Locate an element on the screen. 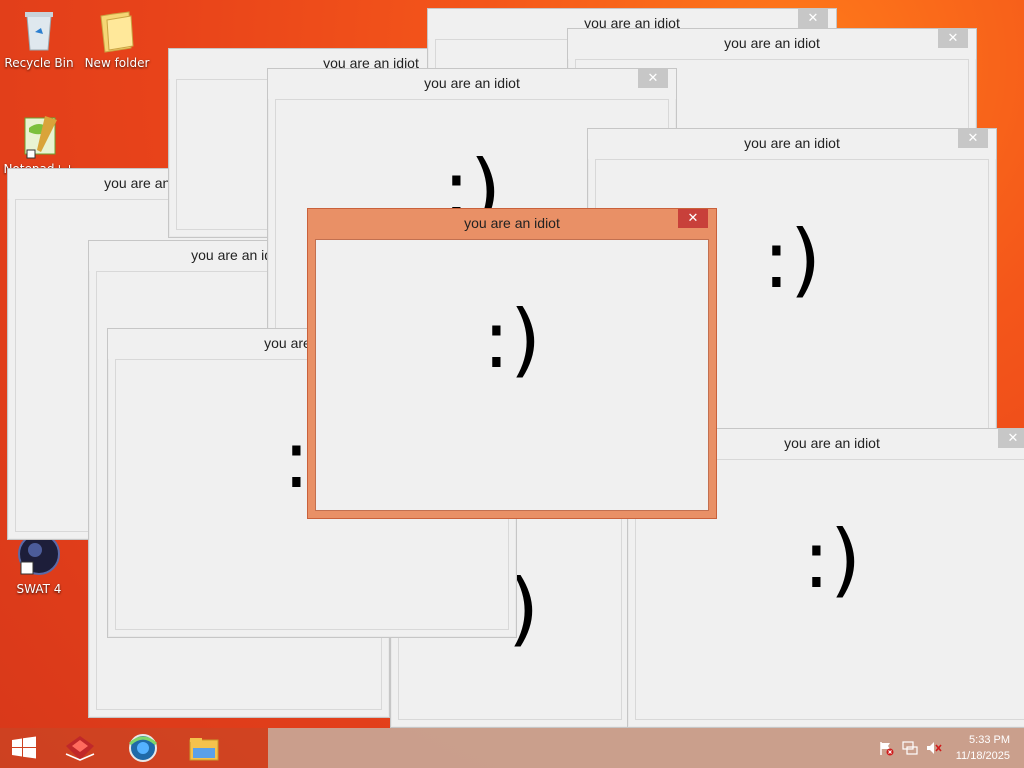  taskbar: 5:33 PM 11/18/2025 is located at coordinates (512, 748).